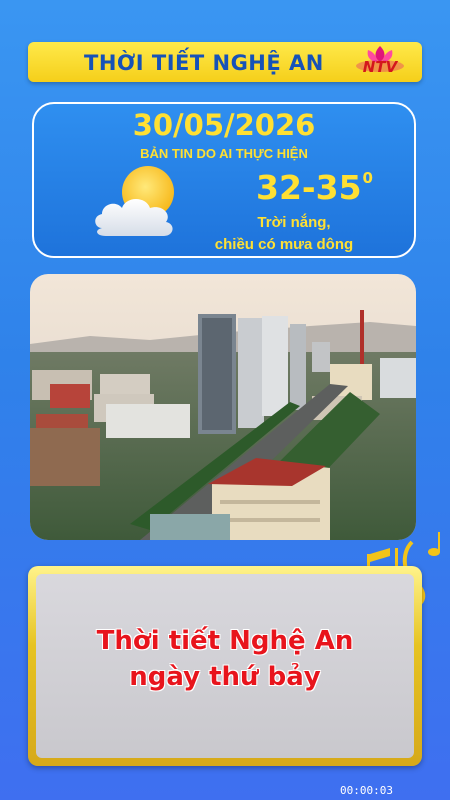  What do you see at coordinates (225, 641) in the screenshot?
I see `message-line1: Thời tiết Nghệ An` at bounding box center [225, 641].